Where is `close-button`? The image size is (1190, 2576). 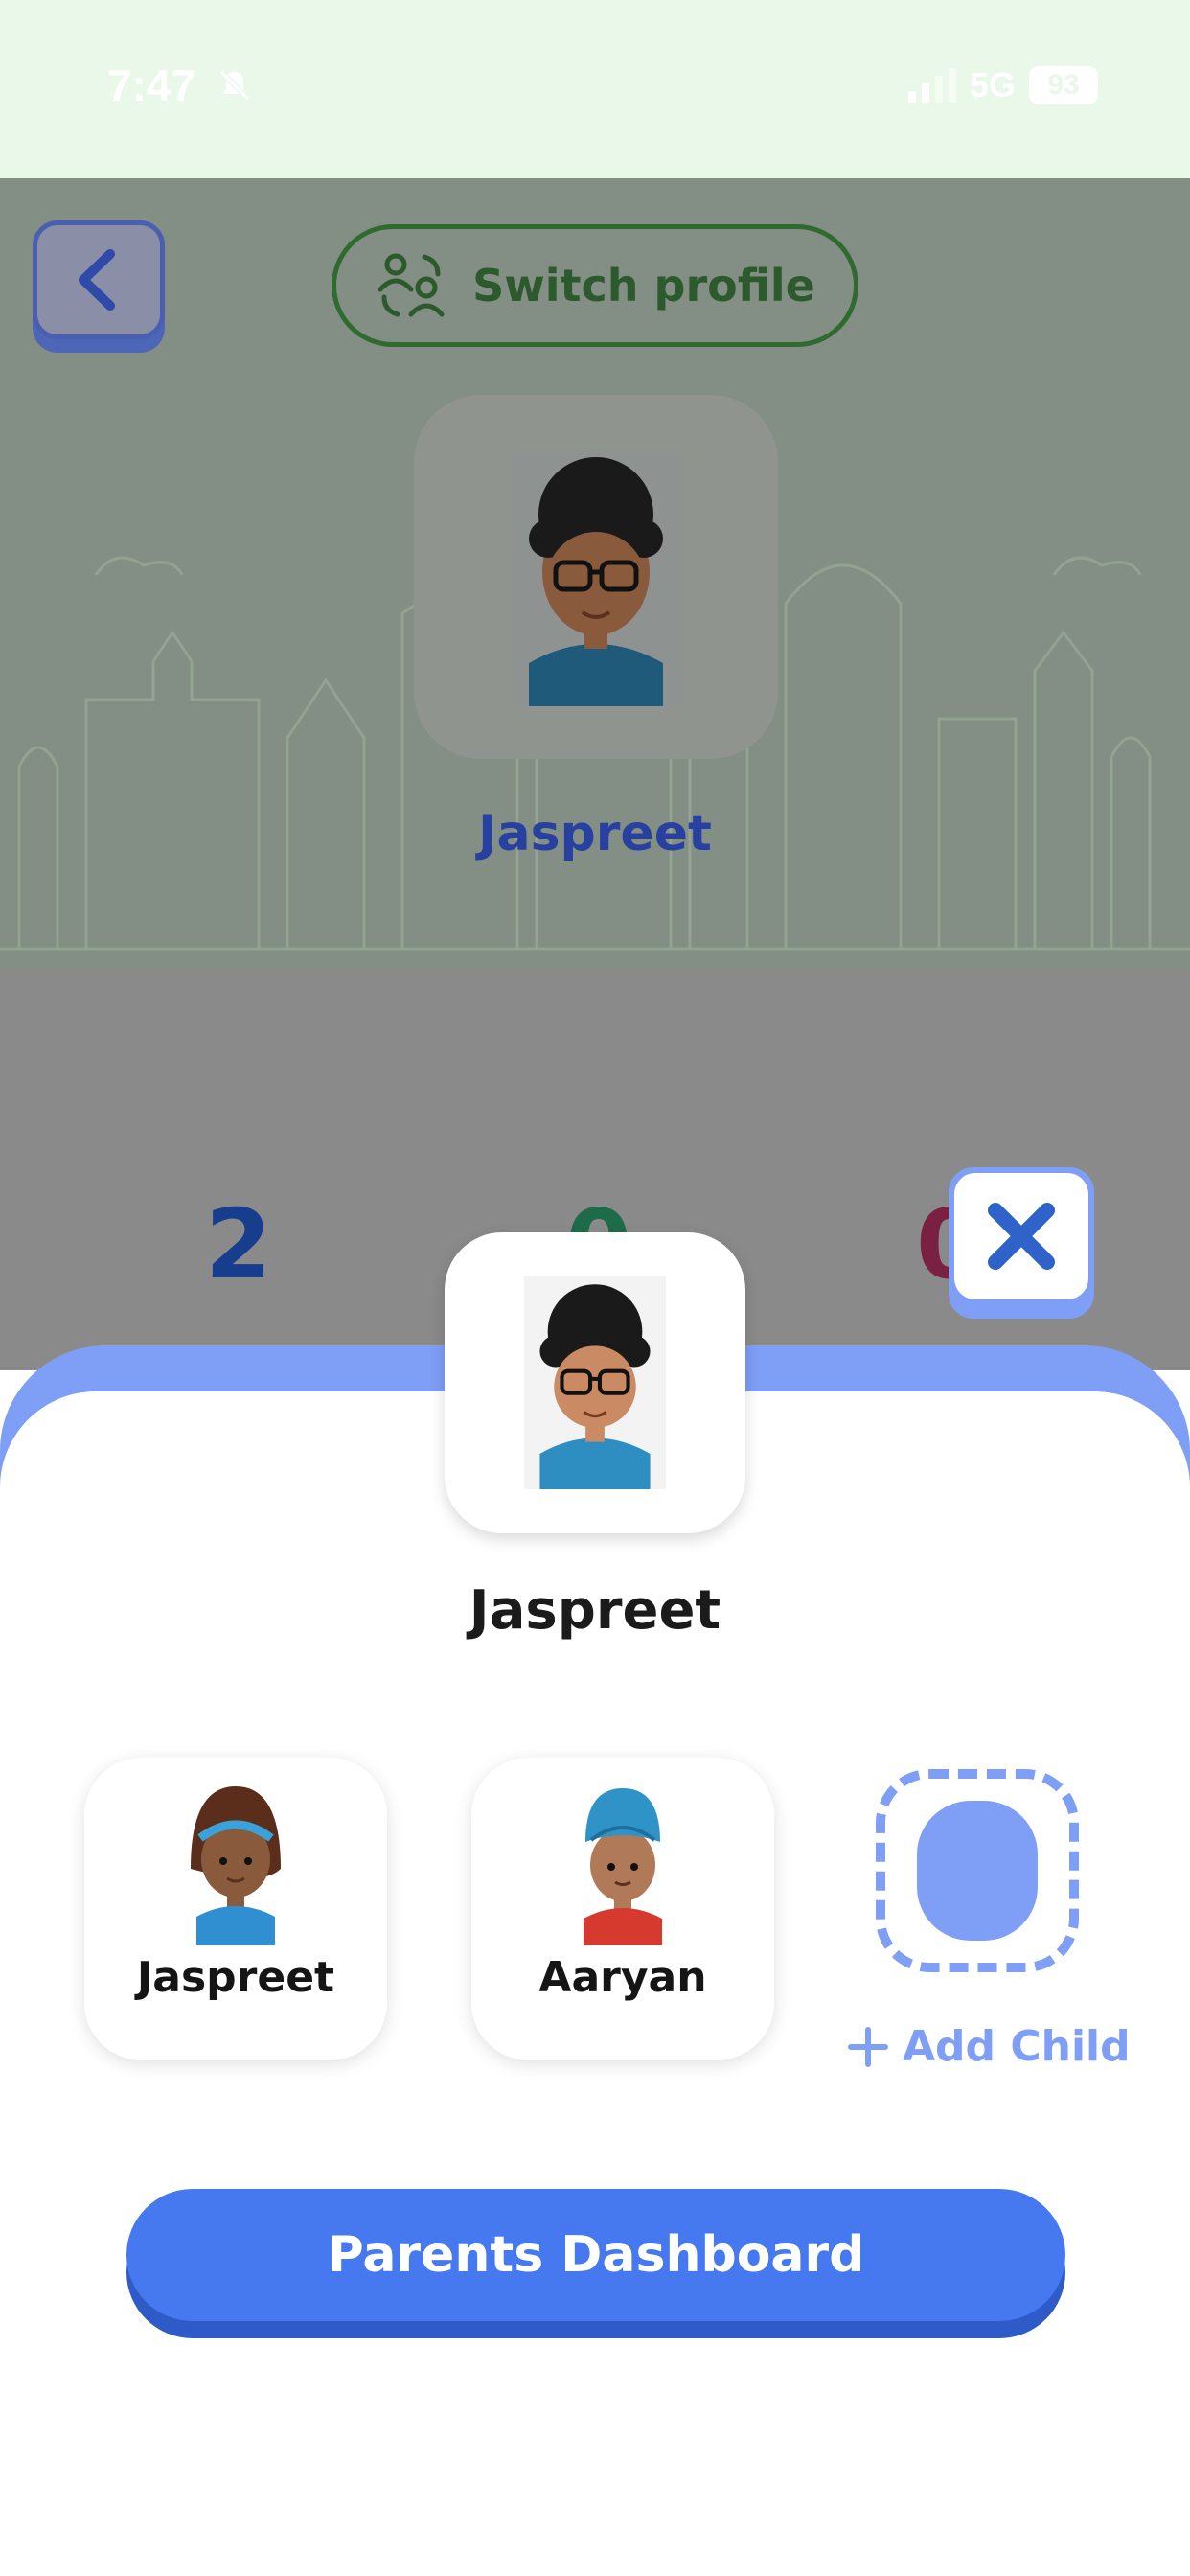 close-button is located at coordinates (1021, 1243).